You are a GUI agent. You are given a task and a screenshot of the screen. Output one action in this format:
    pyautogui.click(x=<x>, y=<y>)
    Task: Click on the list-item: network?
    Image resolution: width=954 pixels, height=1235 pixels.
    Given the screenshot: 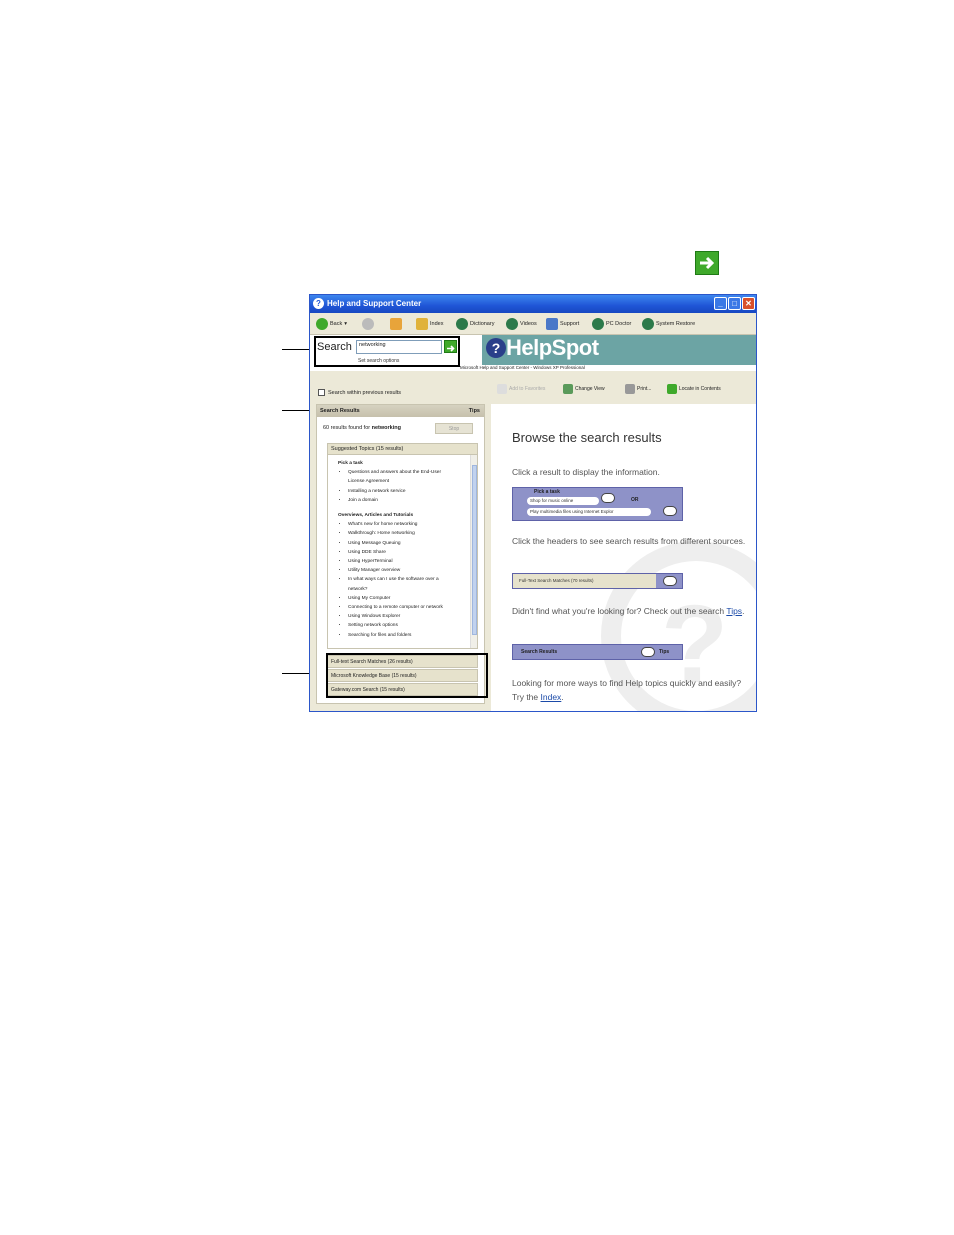 What is the action you would take?
    pyautogui.click(x=407, y=589)
    